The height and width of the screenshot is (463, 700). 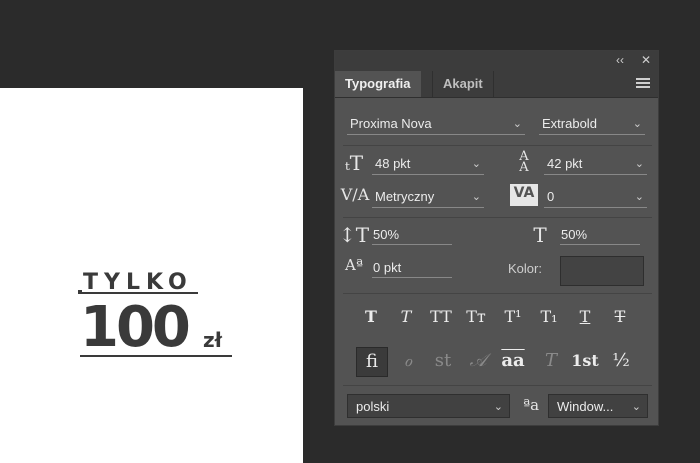 I want to click on superscript-button: T¹, so click(x=513, y=317).